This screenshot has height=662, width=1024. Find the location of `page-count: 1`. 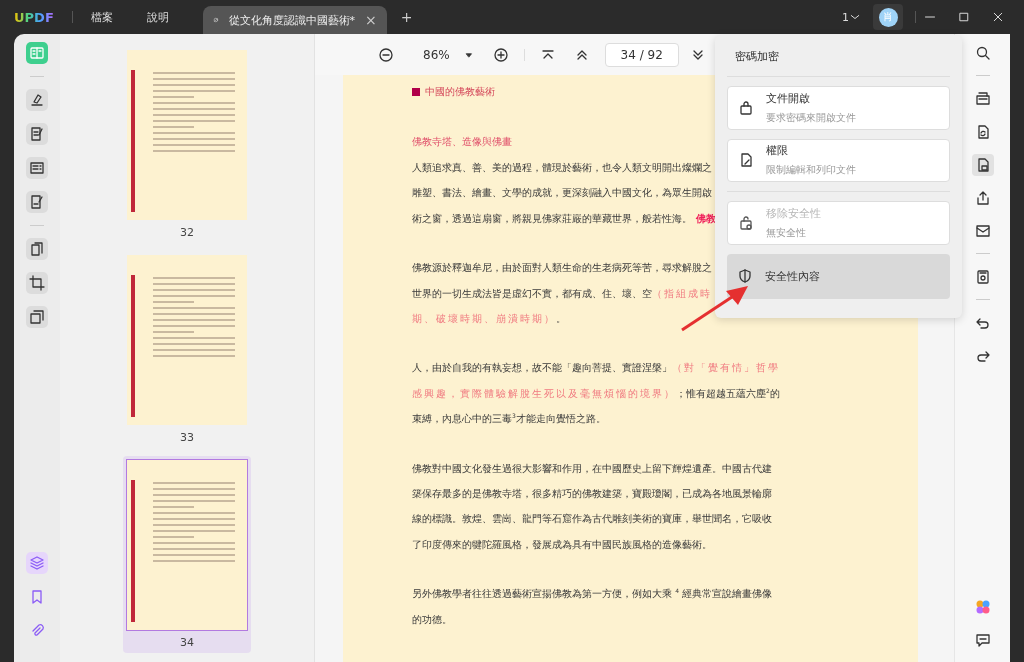

page-count: 1 is located at coordinates (845, 17).